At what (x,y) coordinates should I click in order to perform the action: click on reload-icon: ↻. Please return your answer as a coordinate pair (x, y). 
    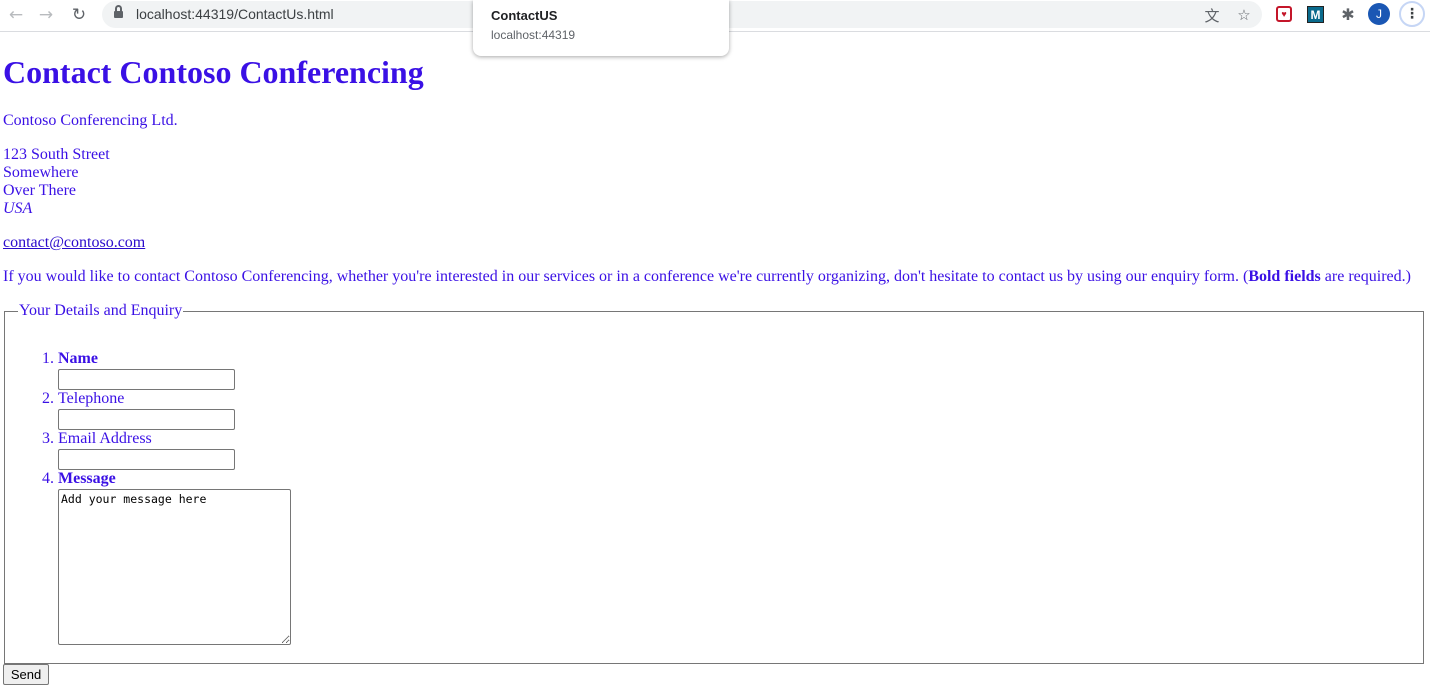
    Looking at the image, I should click on (79, 15).